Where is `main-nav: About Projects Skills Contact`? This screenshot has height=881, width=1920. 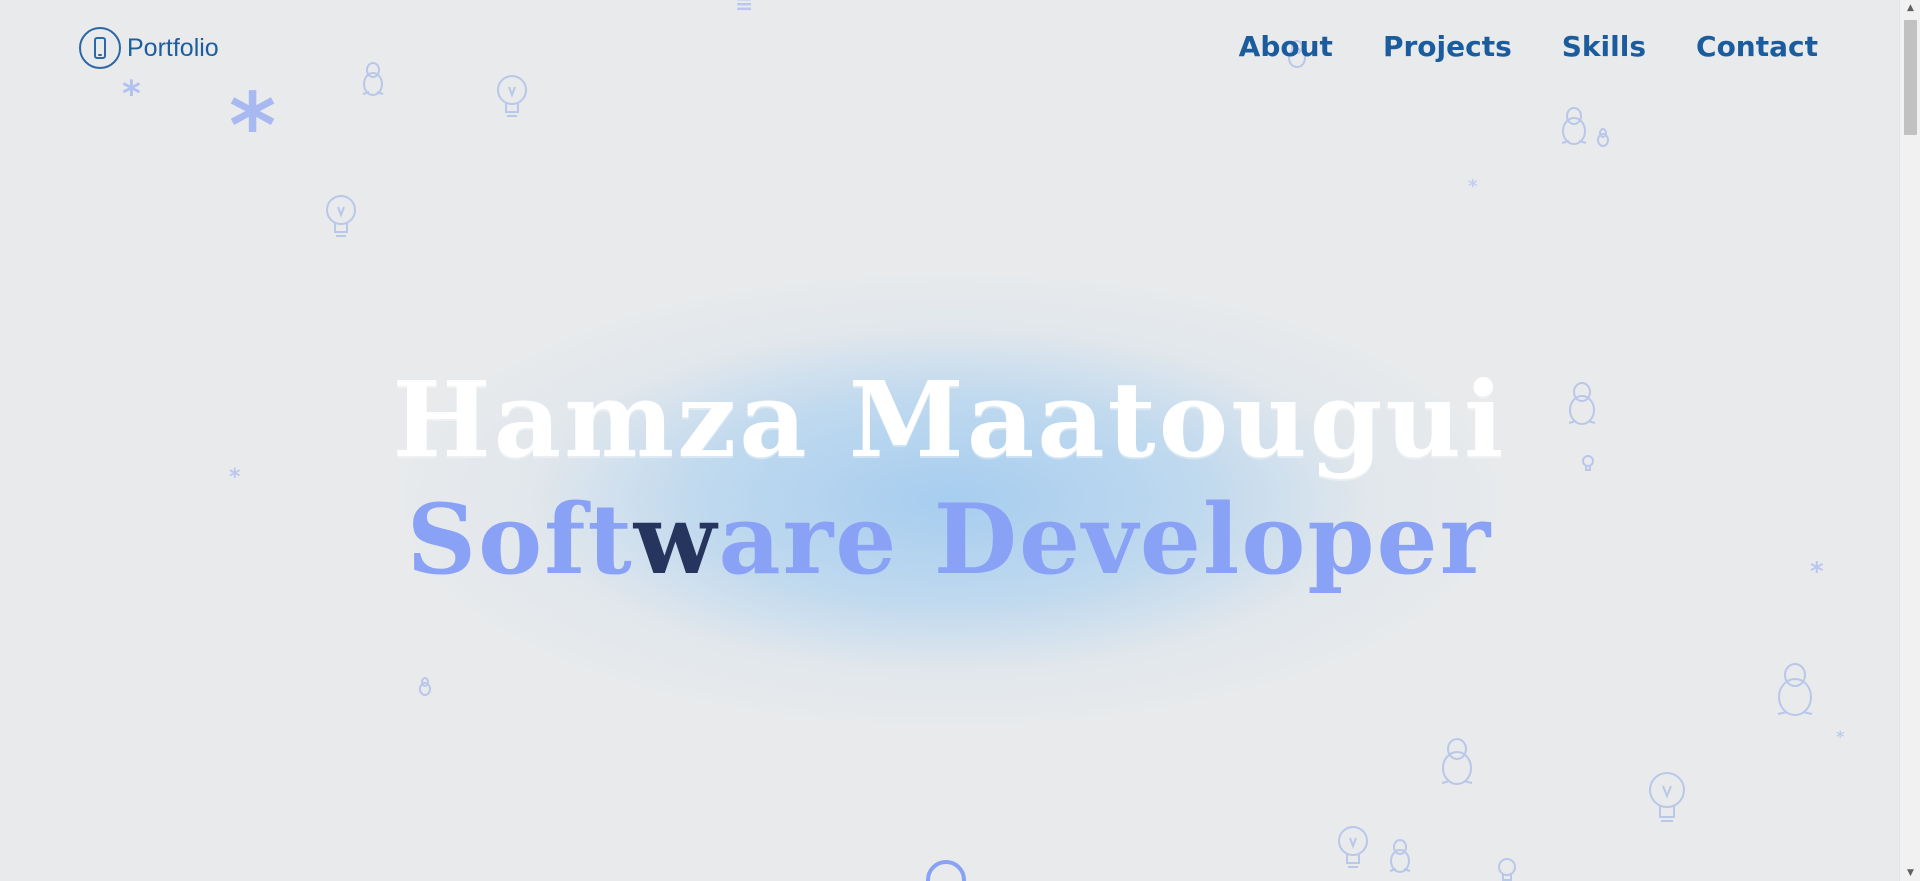
main-nav: About Projects Skills Contact is located at coordinates (1528, 46).